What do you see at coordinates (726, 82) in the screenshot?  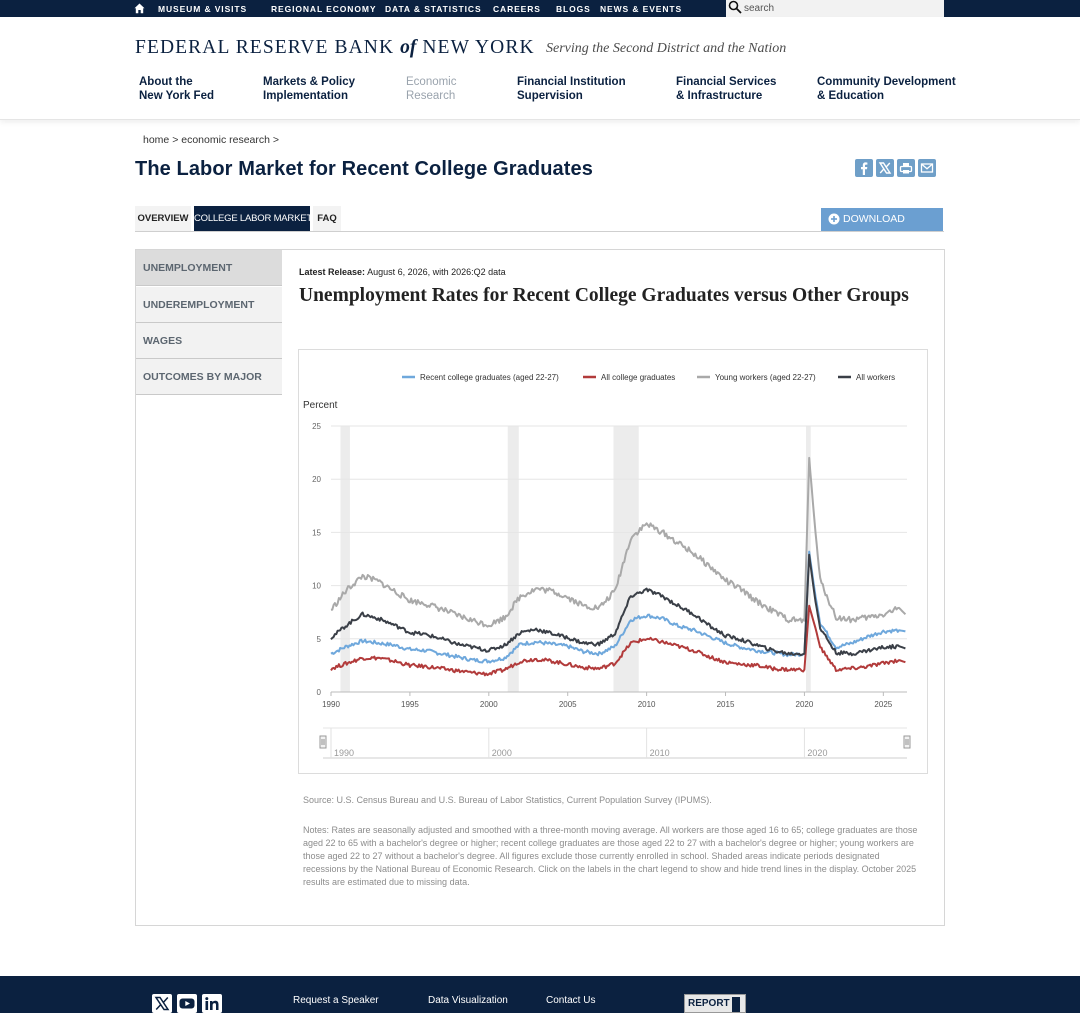 I see `mainnav-services-line1: Financial Services` at bounding box center [726, 82].